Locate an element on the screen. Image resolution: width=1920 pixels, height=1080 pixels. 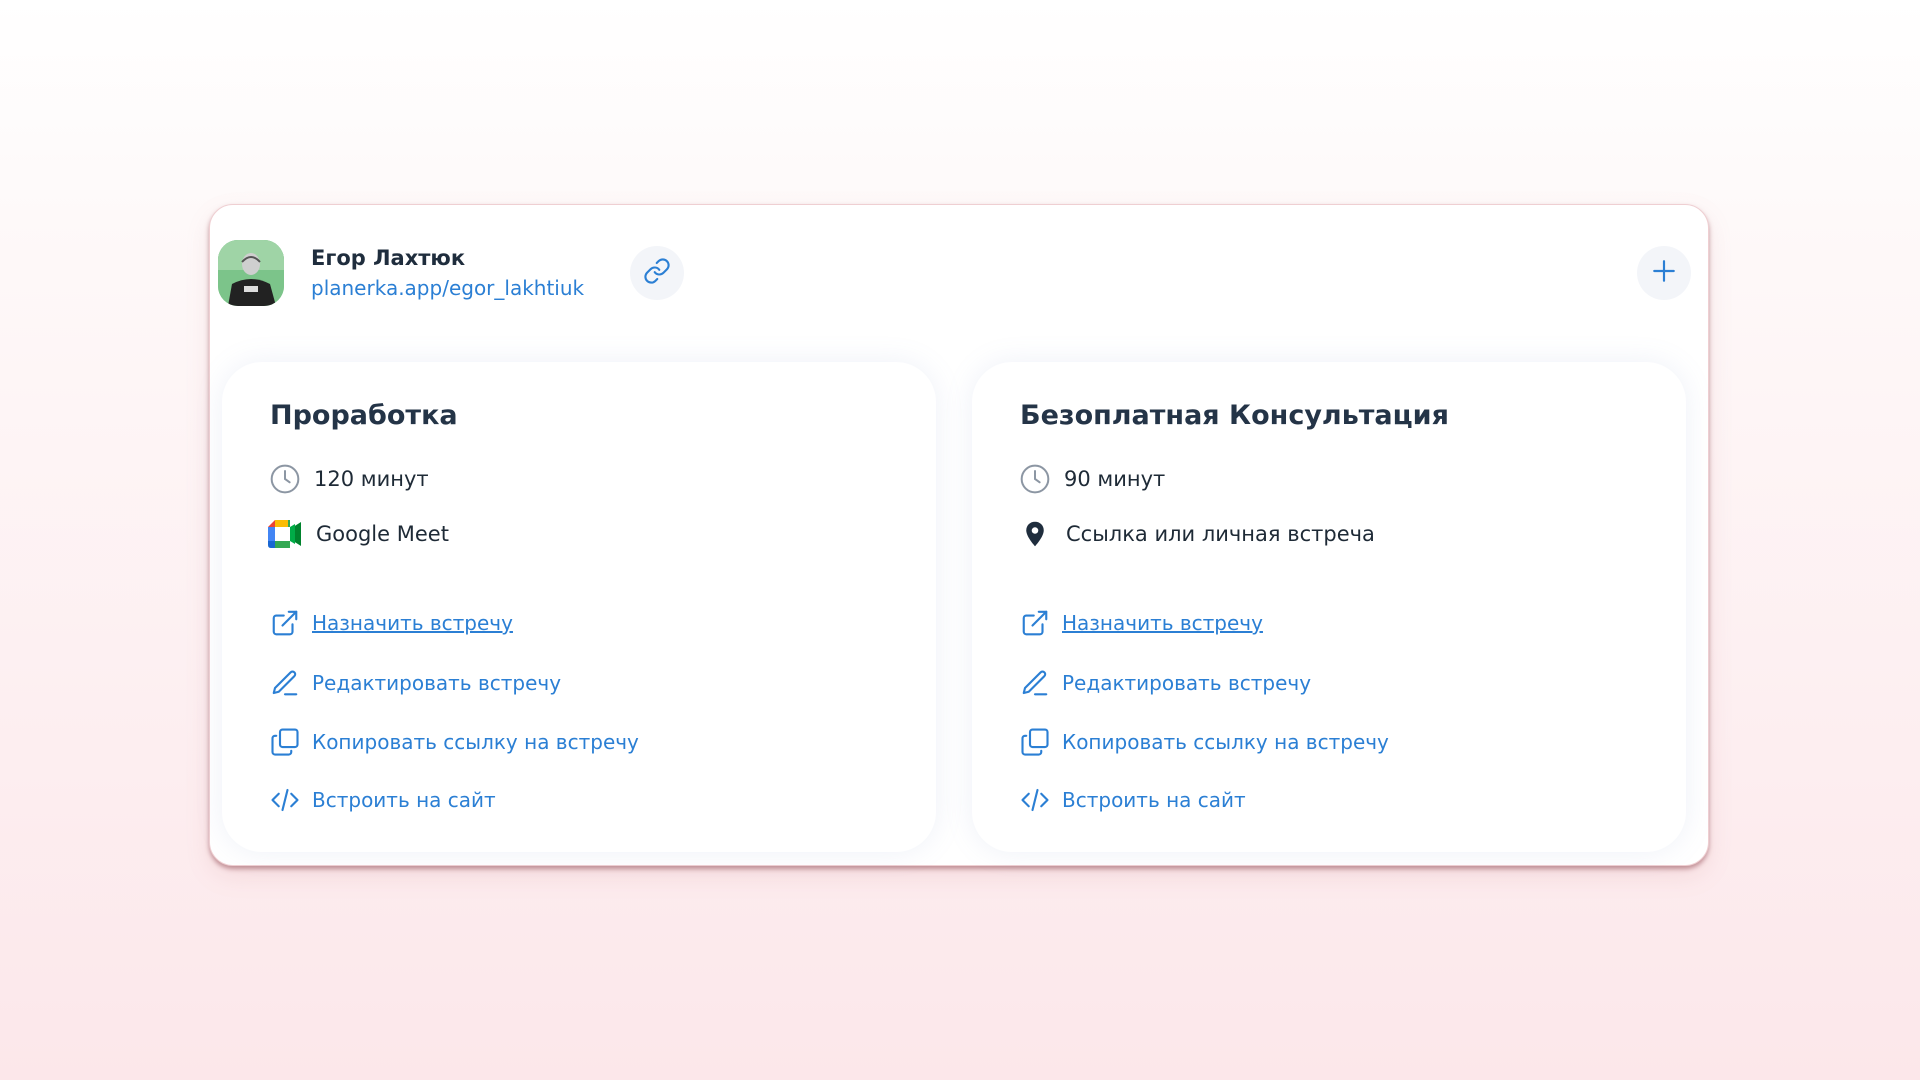
event-title: Проработка is located at coordinates (364, 415).